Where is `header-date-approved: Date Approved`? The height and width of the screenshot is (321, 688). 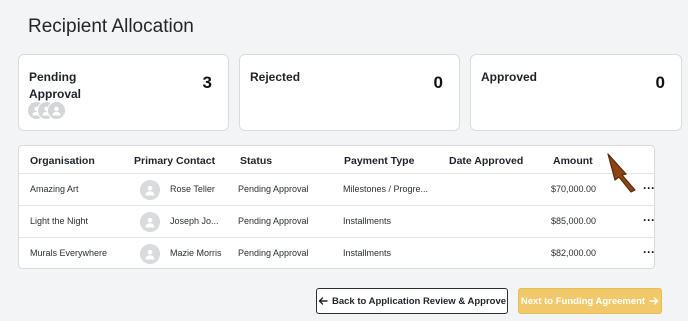 header-date-approved: Date Approved is located at coordinates (486, 161).